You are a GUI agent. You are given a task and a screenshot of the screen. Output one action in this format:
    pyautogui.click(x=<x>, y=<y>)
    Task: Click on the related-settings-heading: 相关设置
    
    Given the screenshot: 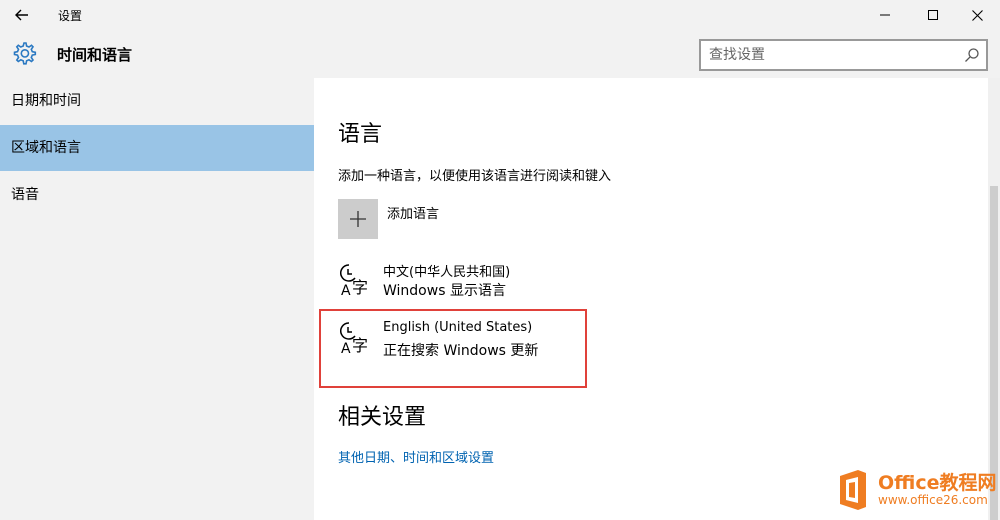 What is the action you would take?
    pyautogui.click(x=382, y=417)
    